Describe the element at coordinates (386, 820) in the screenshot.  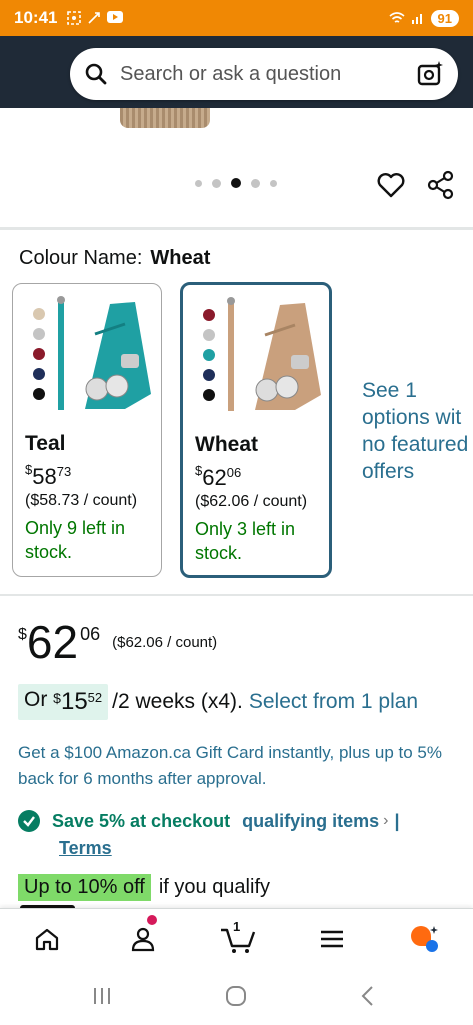
I see `chevron-right-icon: ›` at that location.